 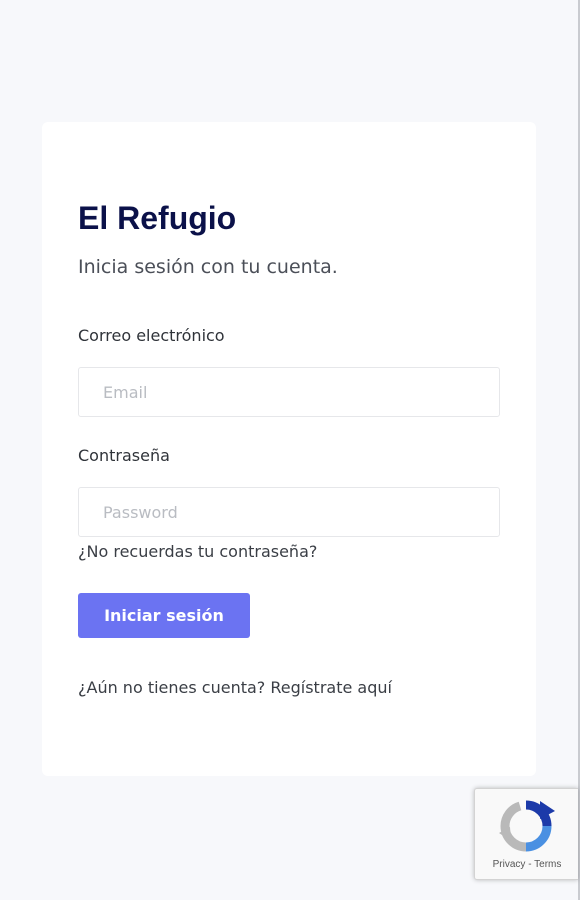 What do you see at coordinates (124, 455) in the screenshot?
I see `password-label: Contraseña` at bounding box center [124, 455].